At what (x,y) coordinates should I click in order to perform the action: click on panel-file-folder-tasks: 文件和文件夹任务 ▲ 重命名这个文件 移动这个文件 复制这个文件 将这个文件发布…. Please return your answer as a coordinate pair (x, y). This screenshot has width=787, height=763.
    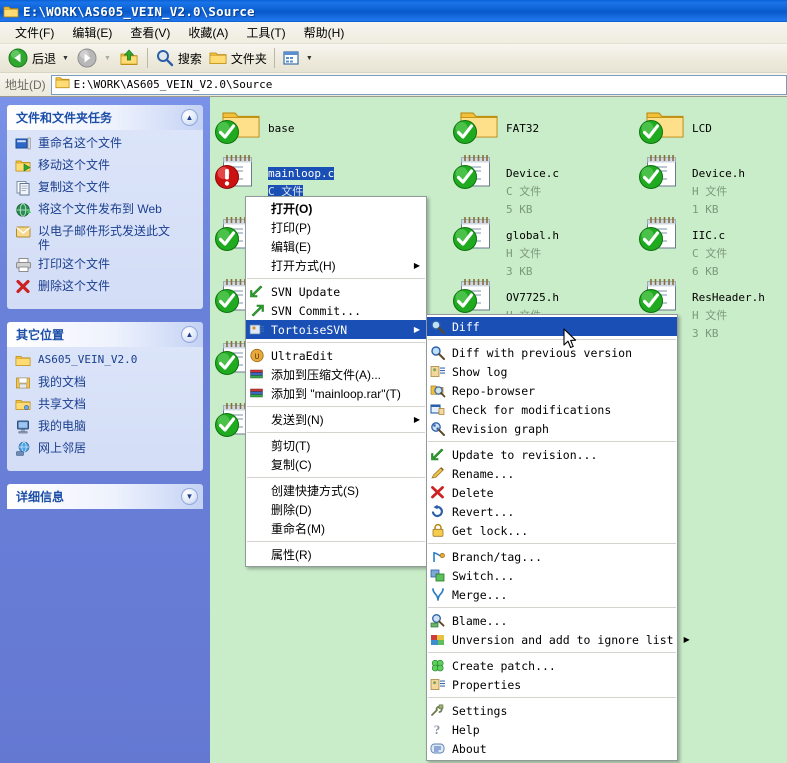
    Looking at the image, I should click on (105, 207).